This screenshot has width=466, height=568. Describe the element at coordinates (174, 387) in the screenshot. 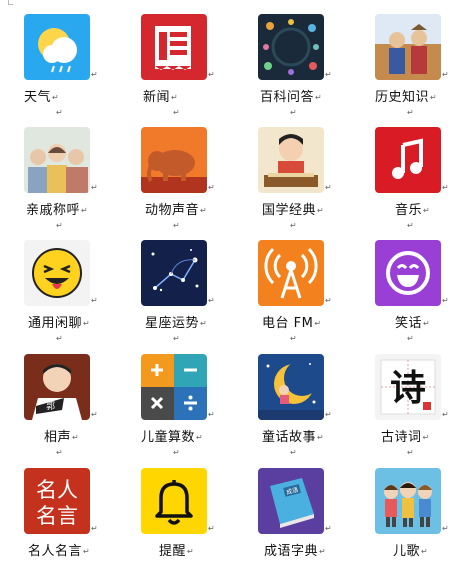

I see `calculator-icon` at that location.